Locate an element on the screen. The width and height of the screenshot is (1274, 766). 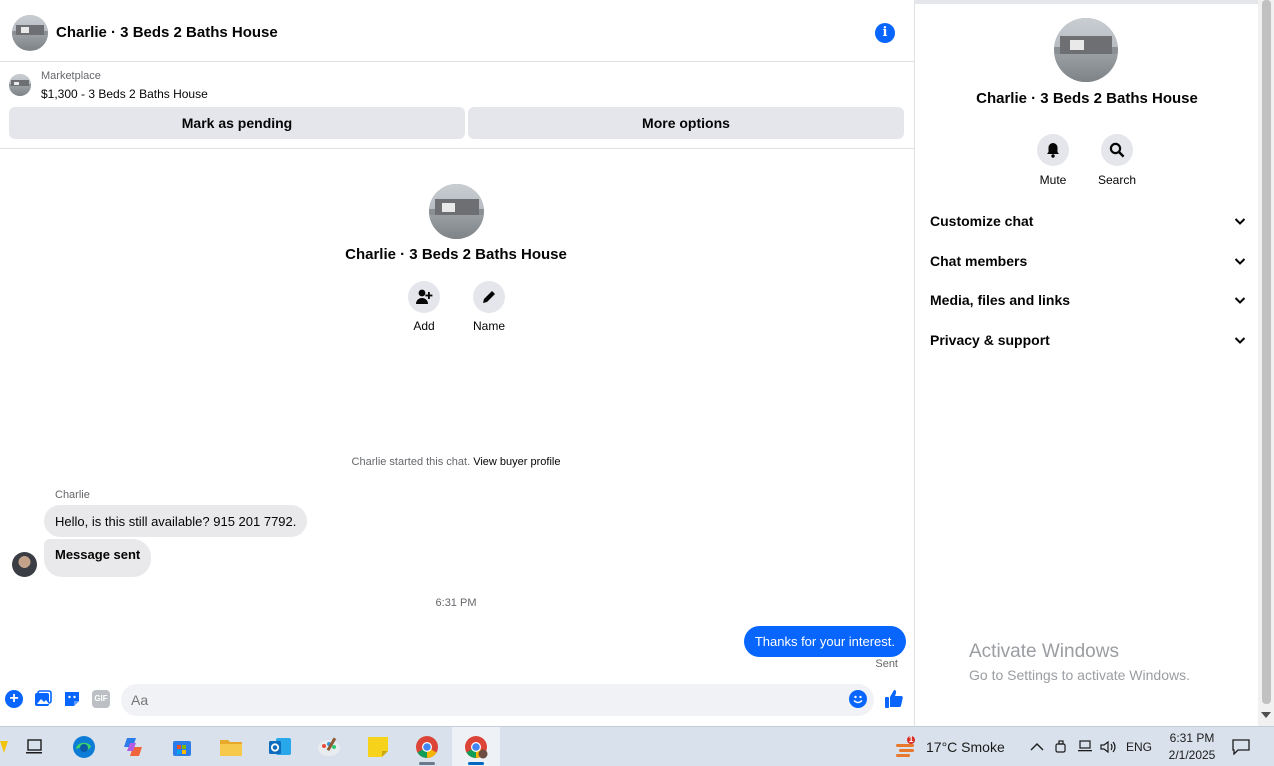
add-people-button: Add is located at coordinates (424, 307).